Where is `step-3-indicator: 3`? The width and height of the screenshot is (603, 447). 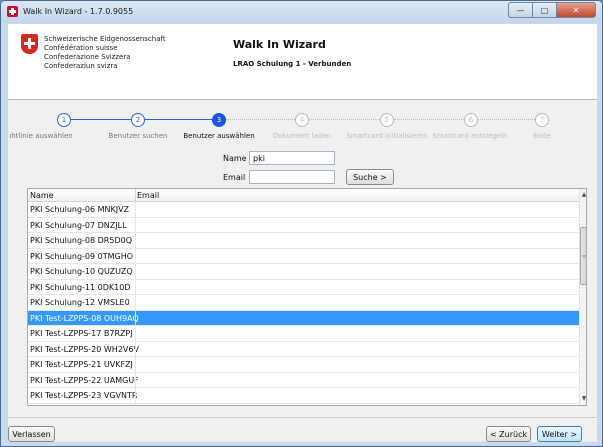 step-3-indicator: 3 is located at coordinates (219, 120).